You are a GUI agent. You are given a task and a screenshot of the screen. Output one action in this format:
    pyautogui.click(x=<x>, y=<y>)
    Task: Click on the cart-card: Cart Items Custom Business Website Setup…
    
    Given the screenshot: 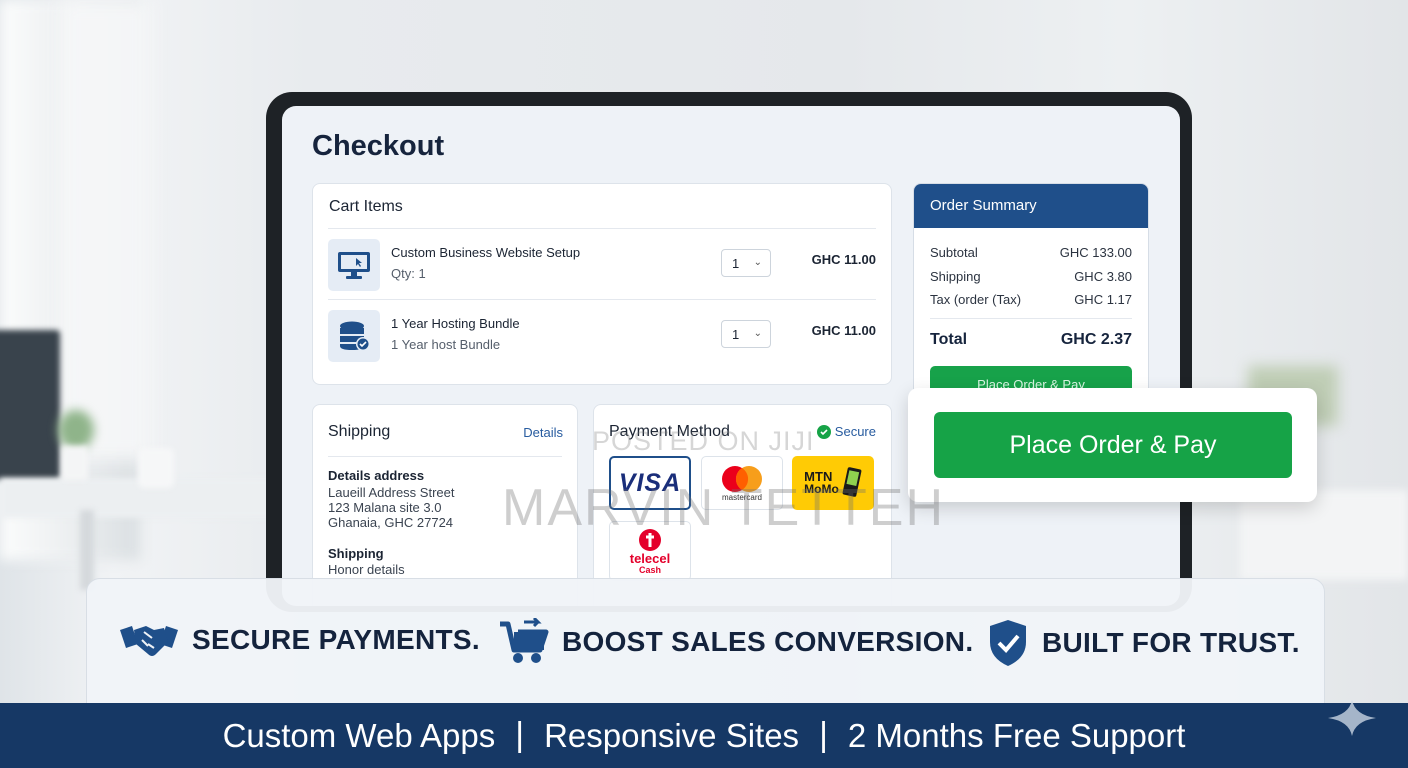 What is the action you would take?
    pyautogui.click(x=602, y=284)
    